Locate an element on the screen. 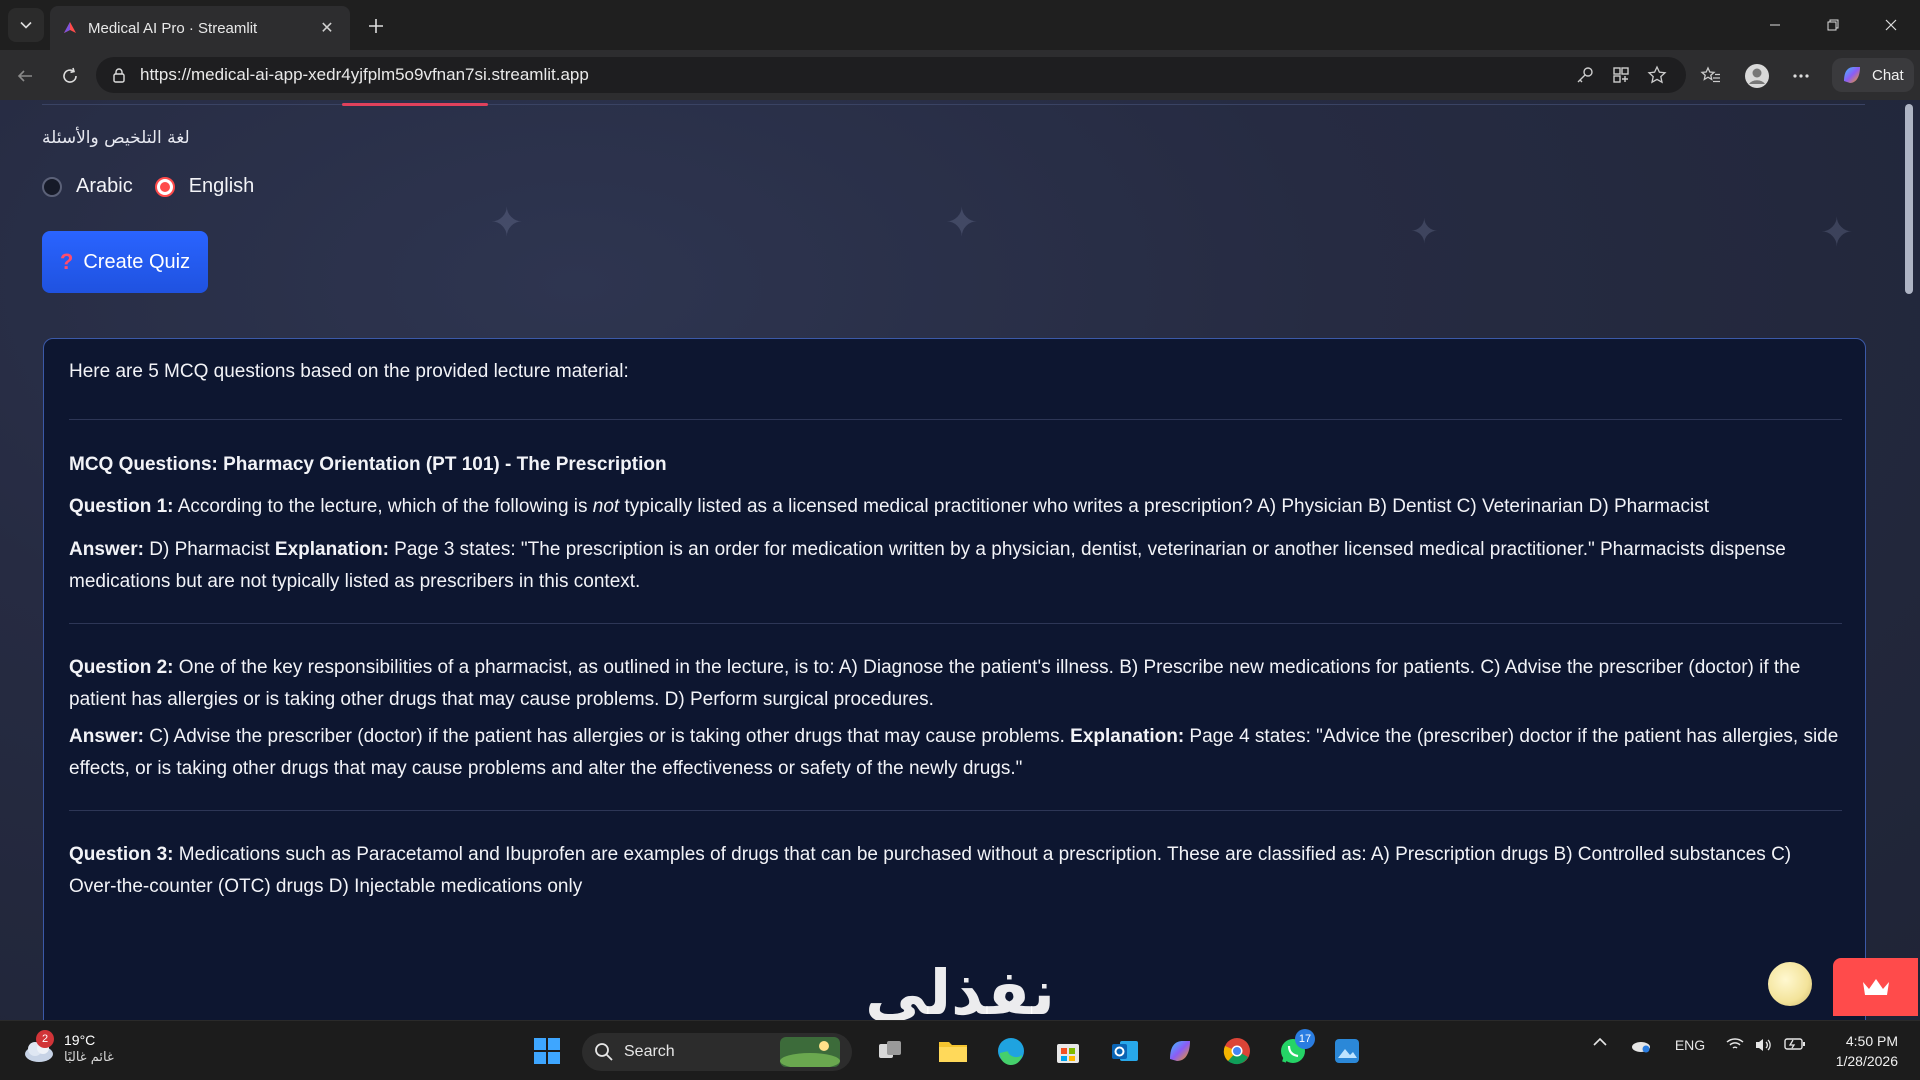 This screenshot has height=1080, width=1920. volume-tray is located at coordinates (1763, 1045).